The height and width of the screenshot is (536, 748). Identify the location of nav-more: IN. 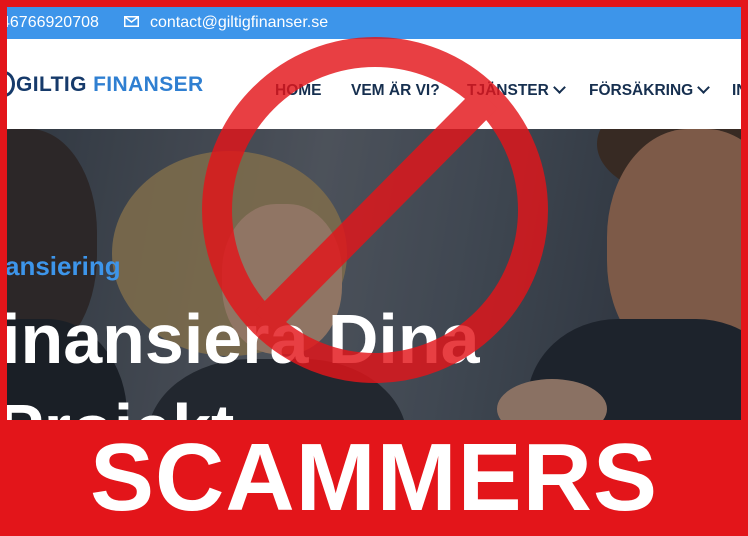
(736, 91).